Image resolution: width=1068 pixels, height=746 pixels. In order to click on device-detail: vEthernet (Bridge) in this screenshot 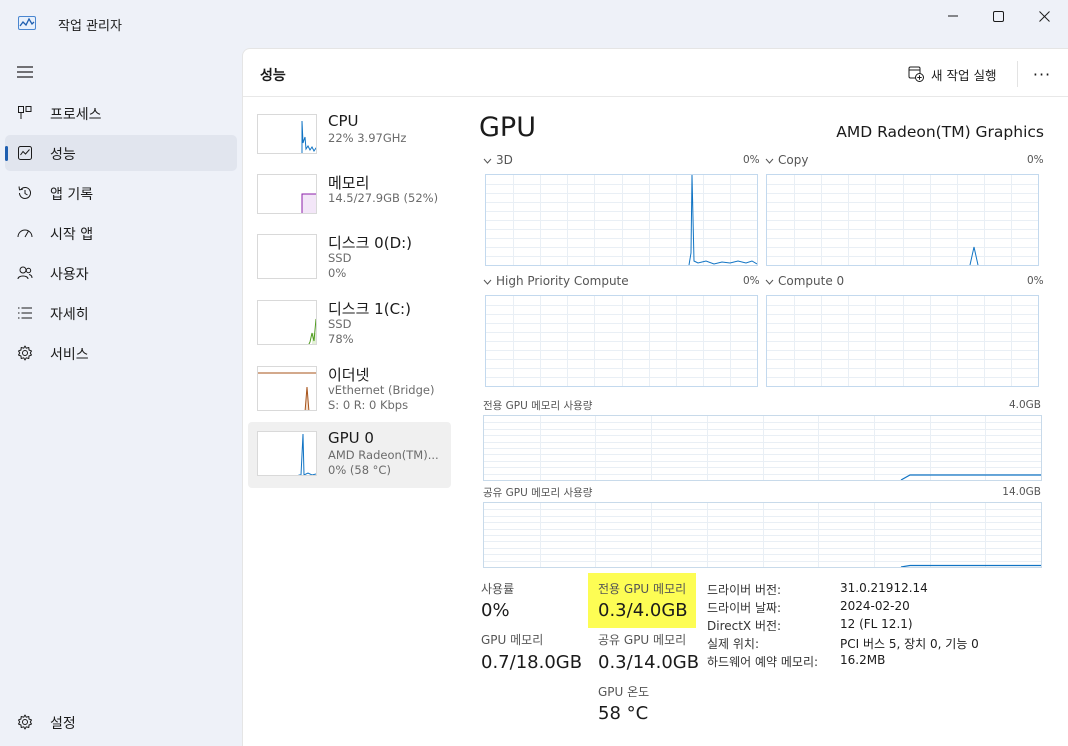, I will do `click(381, 390)`.